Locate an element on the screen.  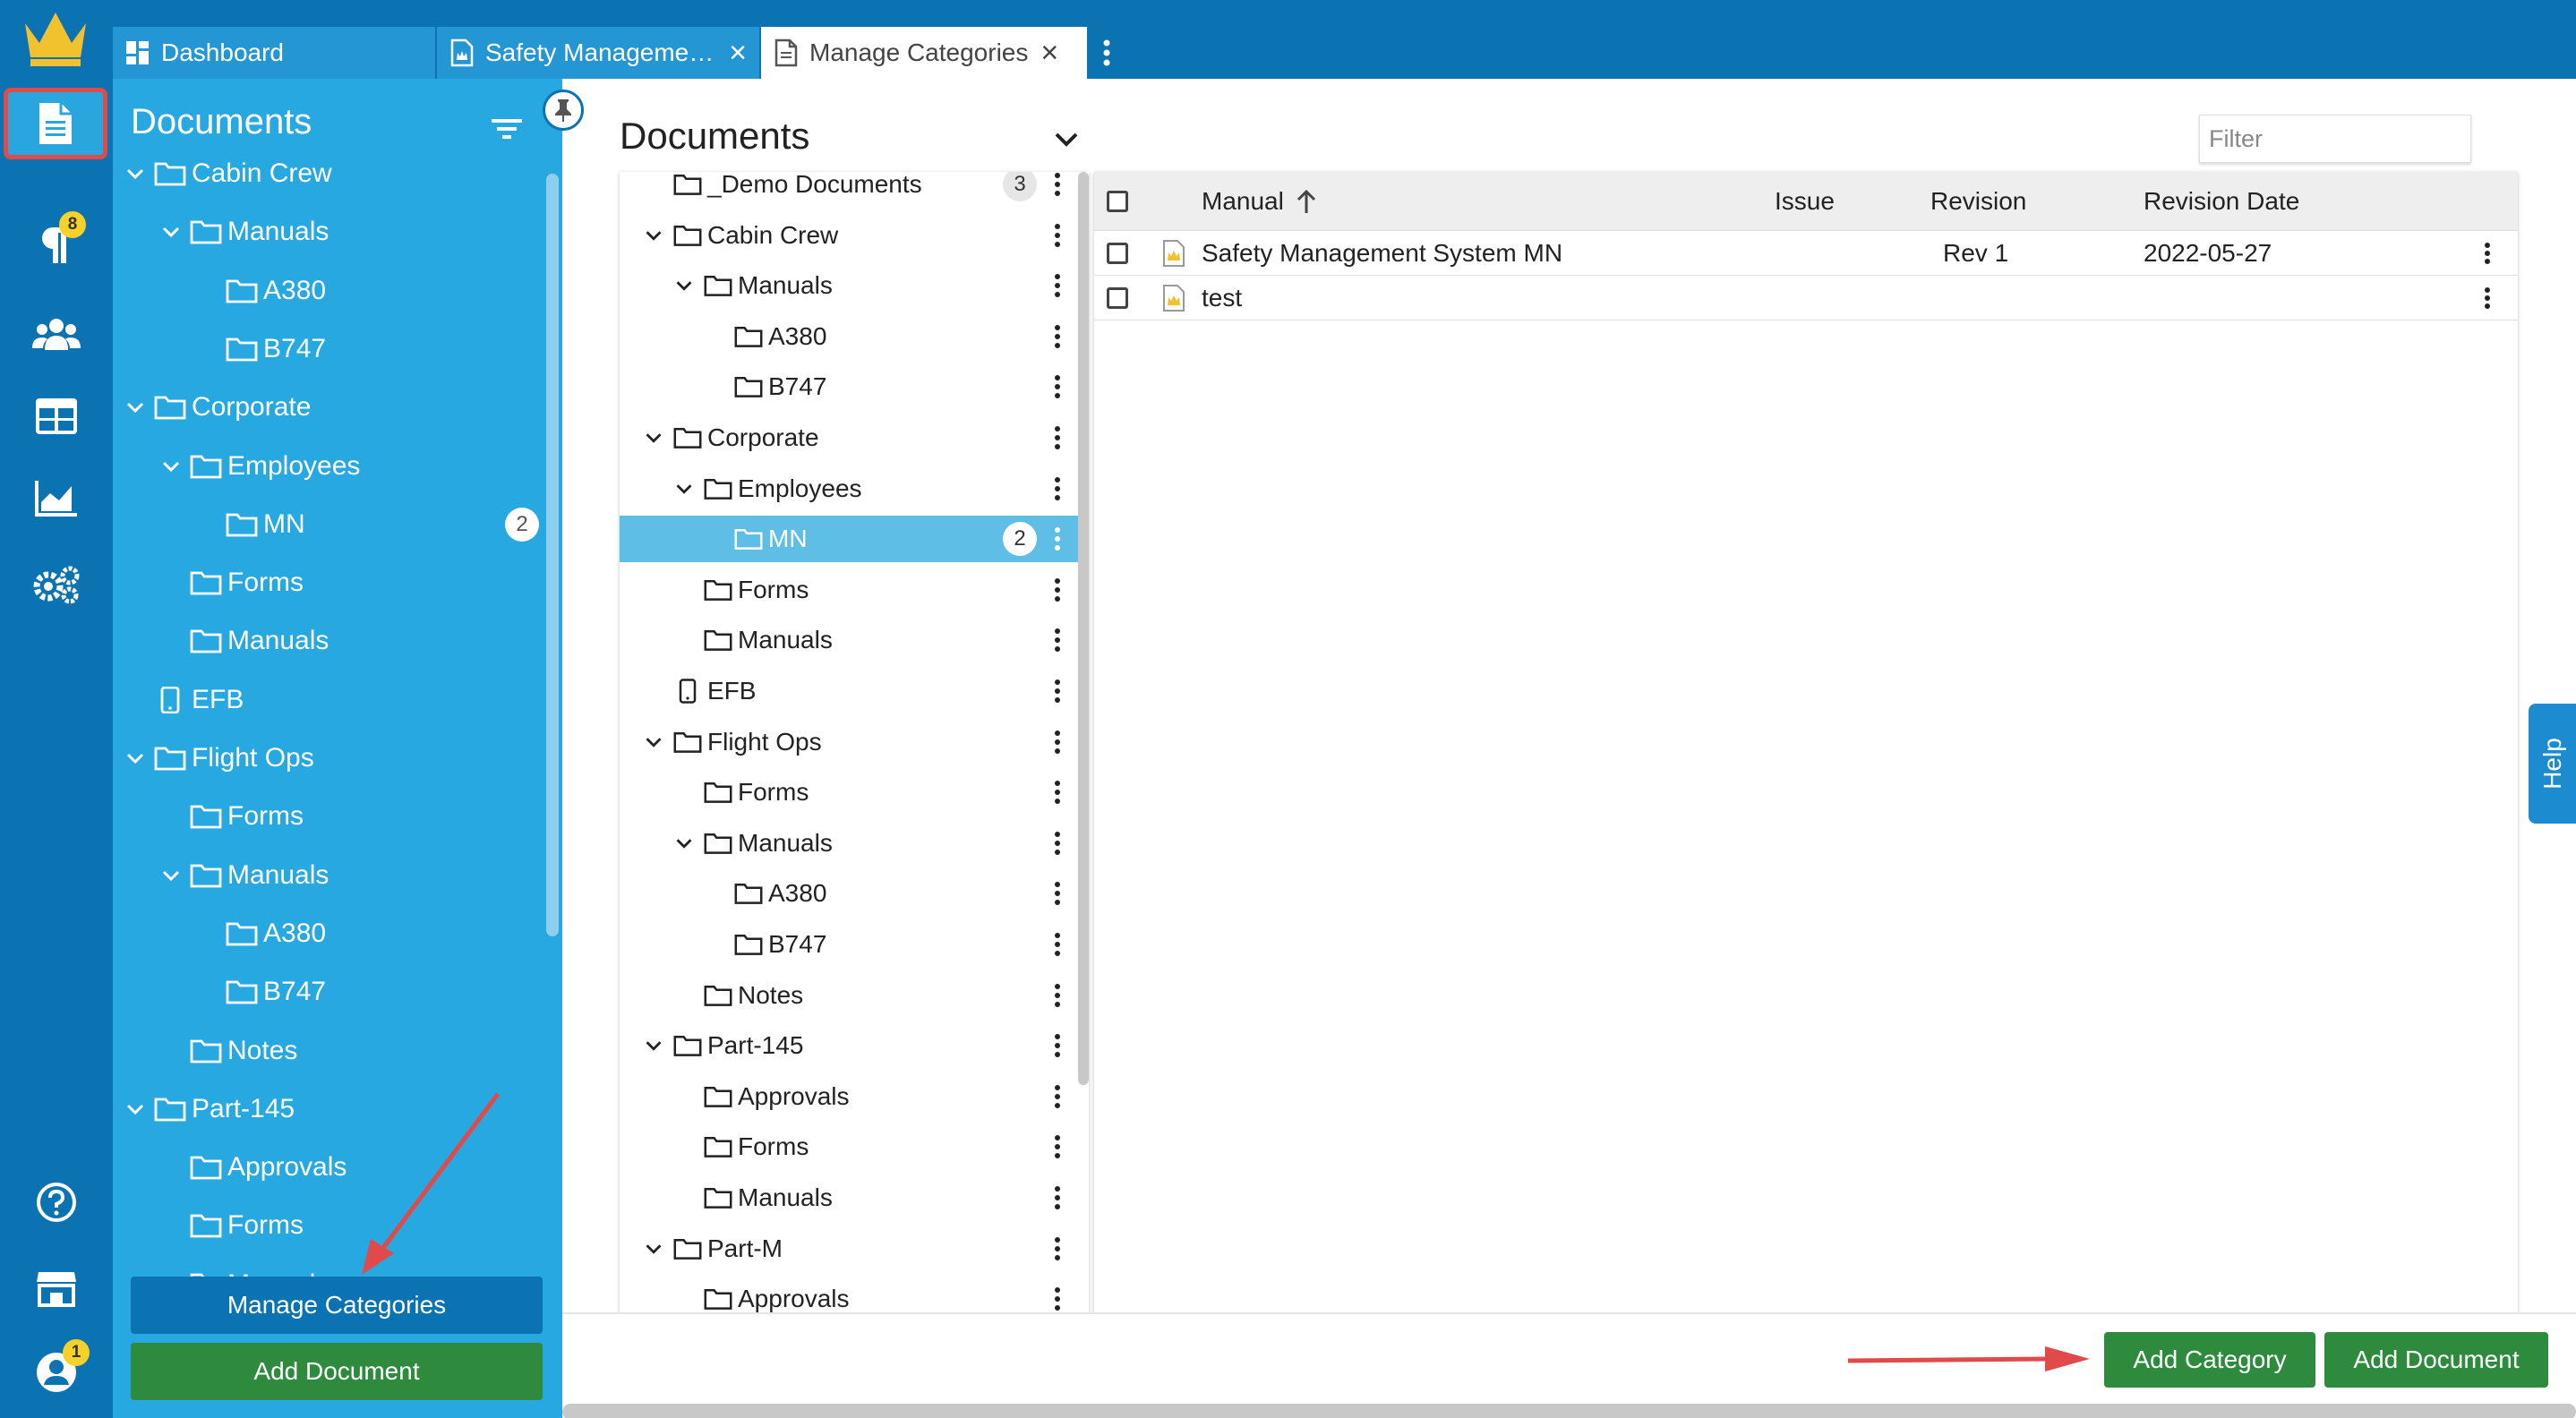
tree-item: Notes is located at coordinates (850, 996).